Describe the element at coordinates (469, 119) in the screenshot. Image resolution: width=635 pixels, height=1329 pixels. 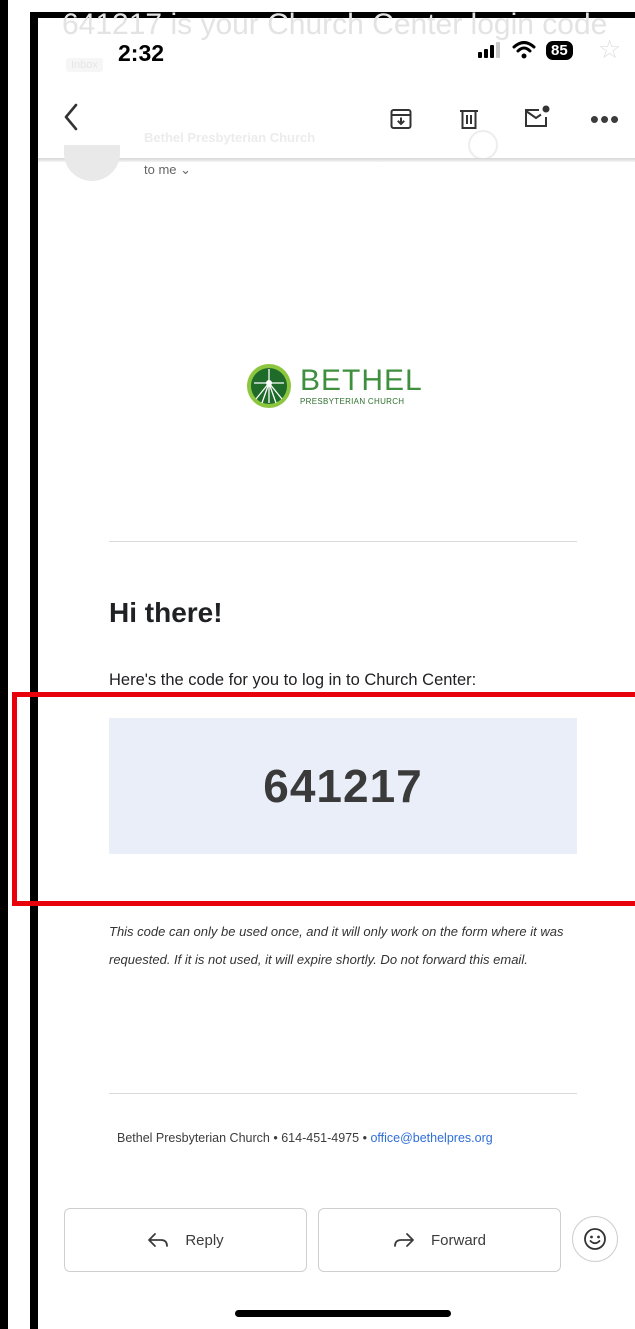
I see `trash-icon` at that location.